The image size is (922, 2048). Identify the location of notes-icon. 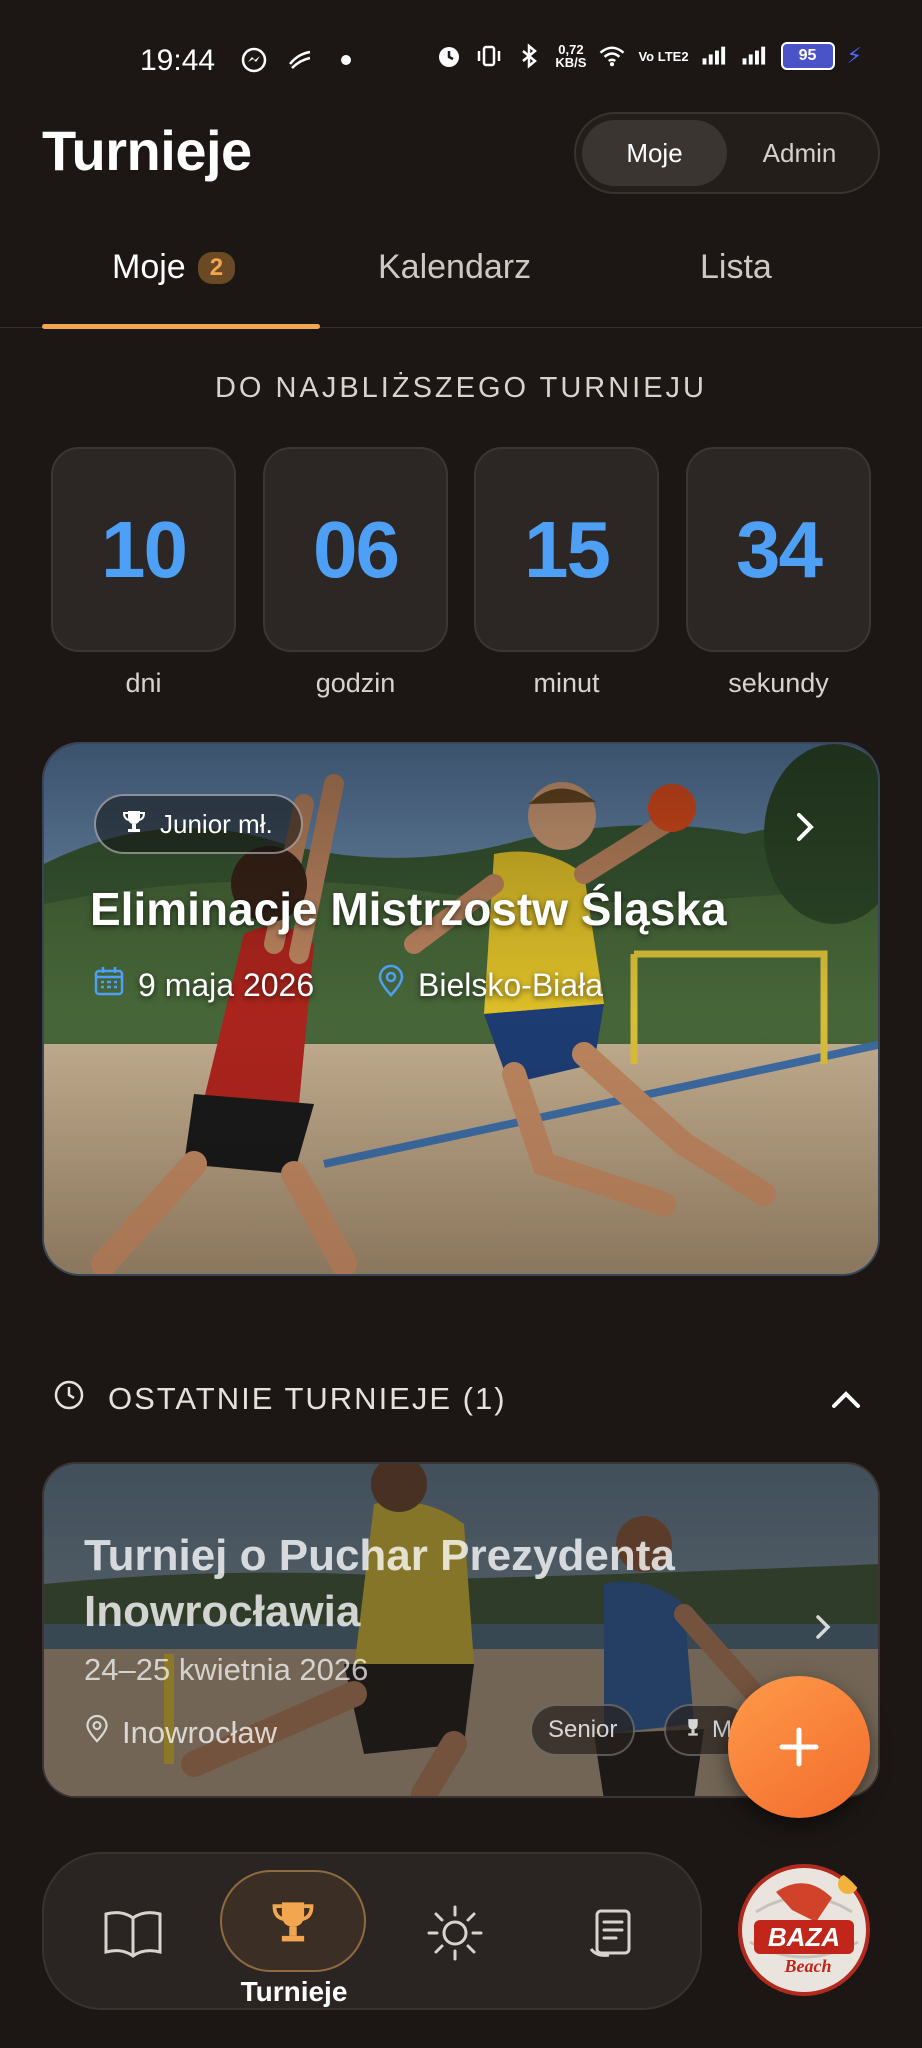
(610, 1933).